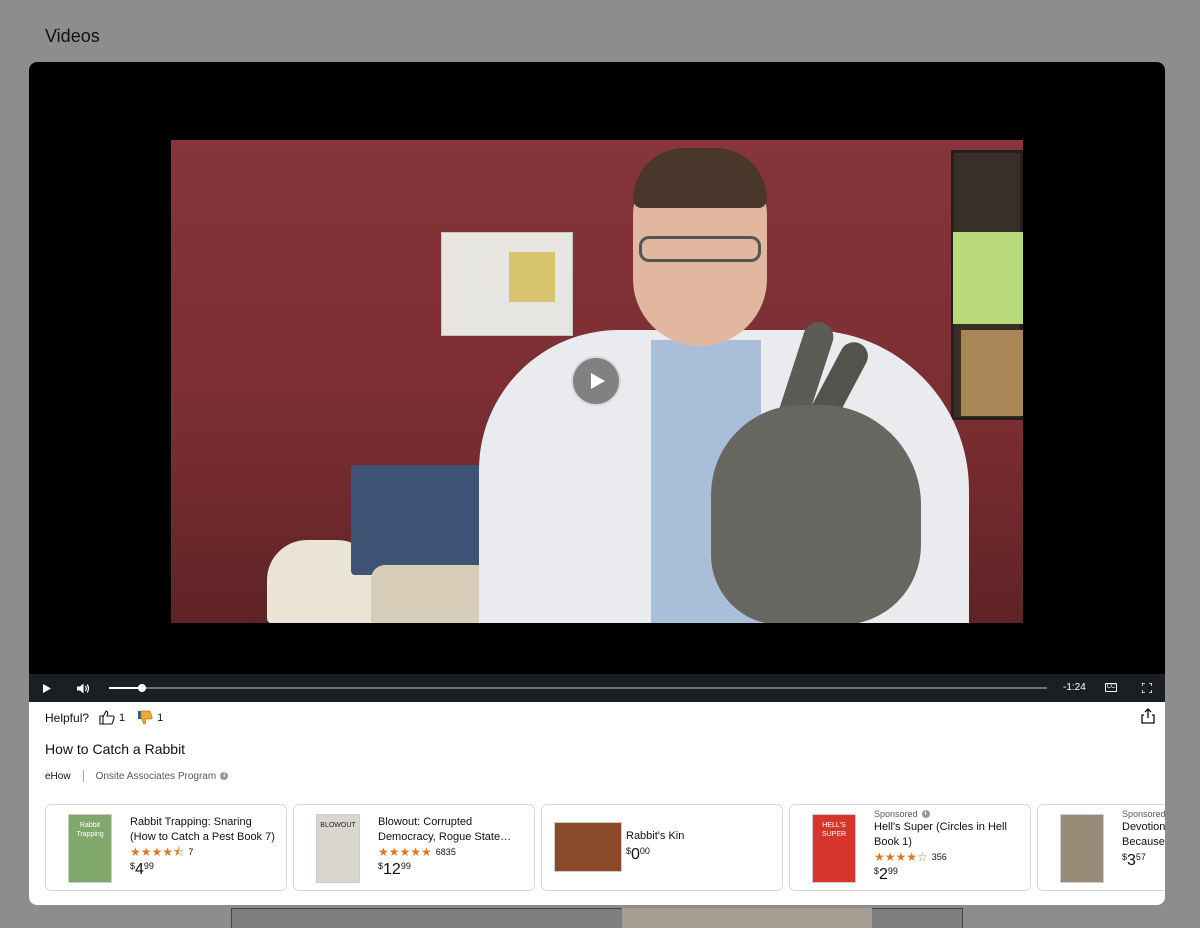 This screenshot has width=1200, height=928. I want to click on rating-count: 6835, so click(445, 852).